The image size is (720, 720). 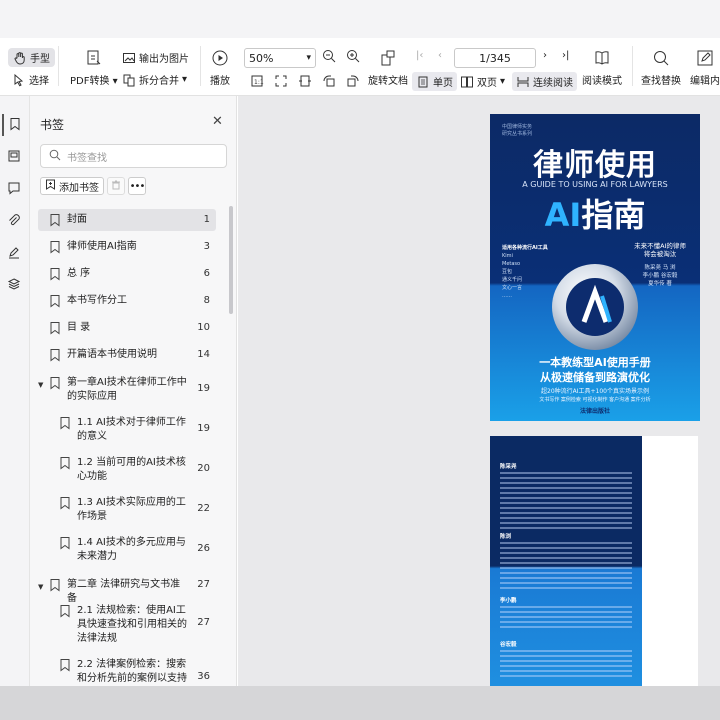 What do you see at coordinates (388, 58) in the screenshot?
I see `rotate-document-icon` at bounding box center [388, 58].